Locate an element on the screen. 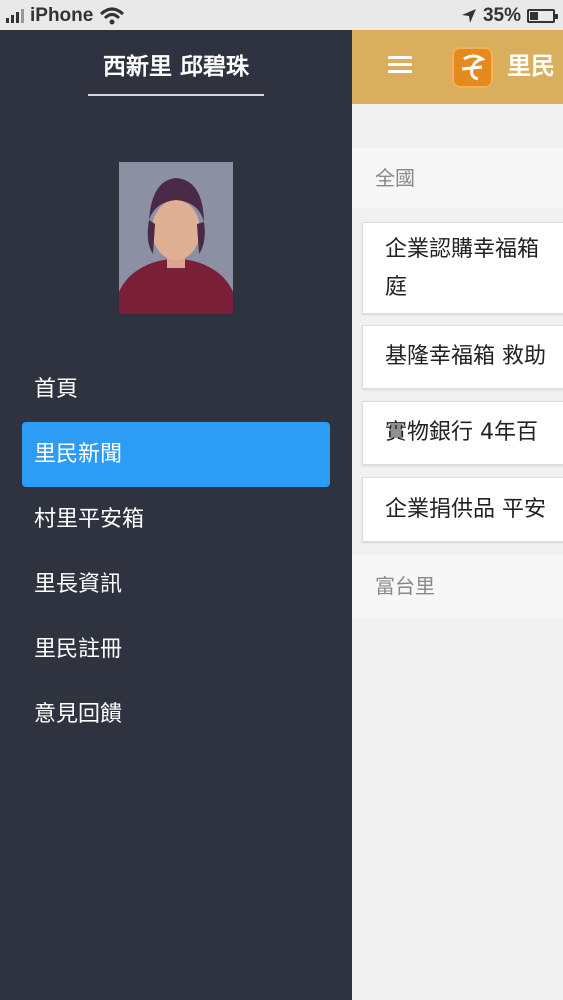  menu-item-chief-info: 里長資訊 is located at coordinates (176, 584).